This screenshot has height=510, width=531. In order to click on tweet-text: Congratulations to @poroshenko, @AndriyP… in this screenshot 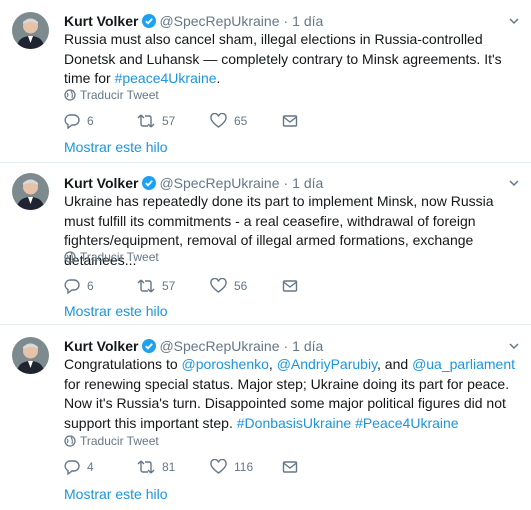, I will do `click(291, 394)`.